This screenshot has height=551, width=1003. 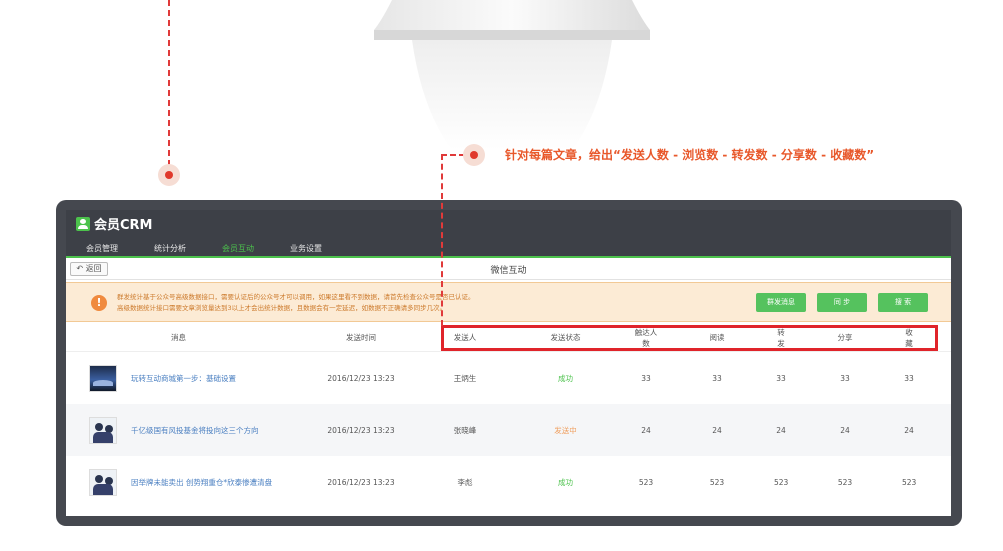 I want to click on page-title: 微信互动, so click(x=508, y=271).